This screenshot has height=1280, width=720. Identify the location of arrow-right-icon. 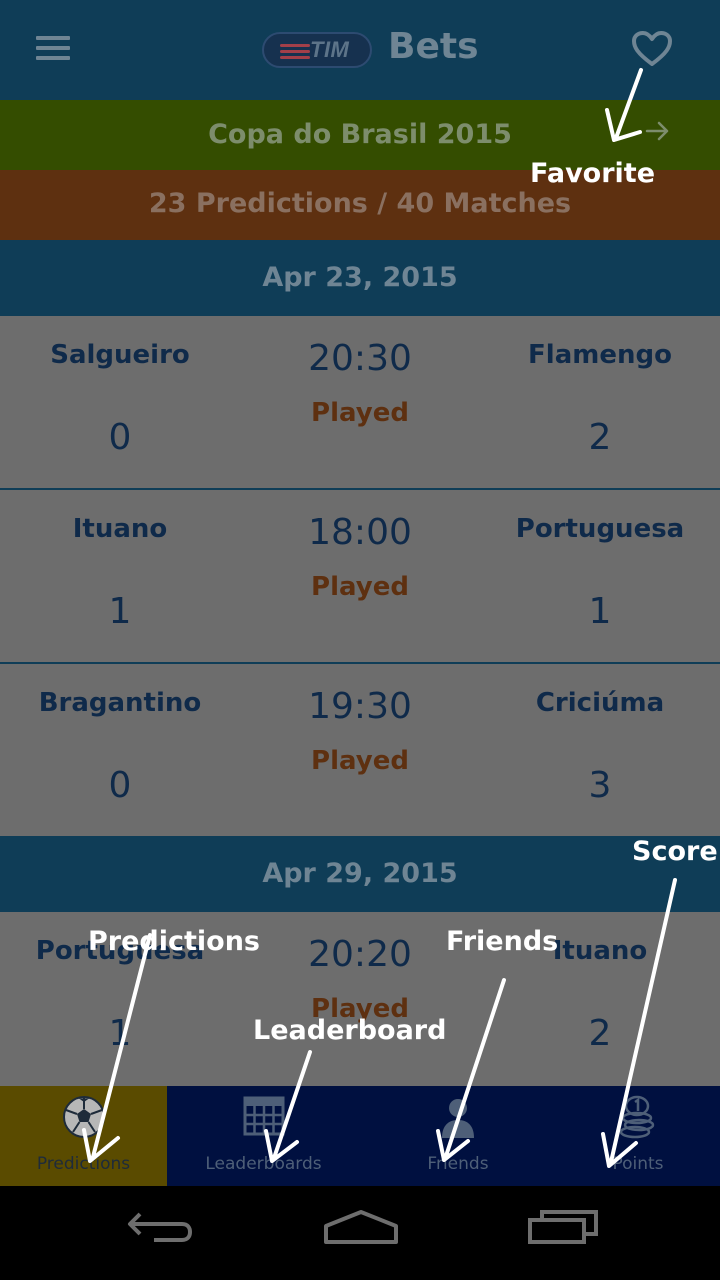
(658, 131).